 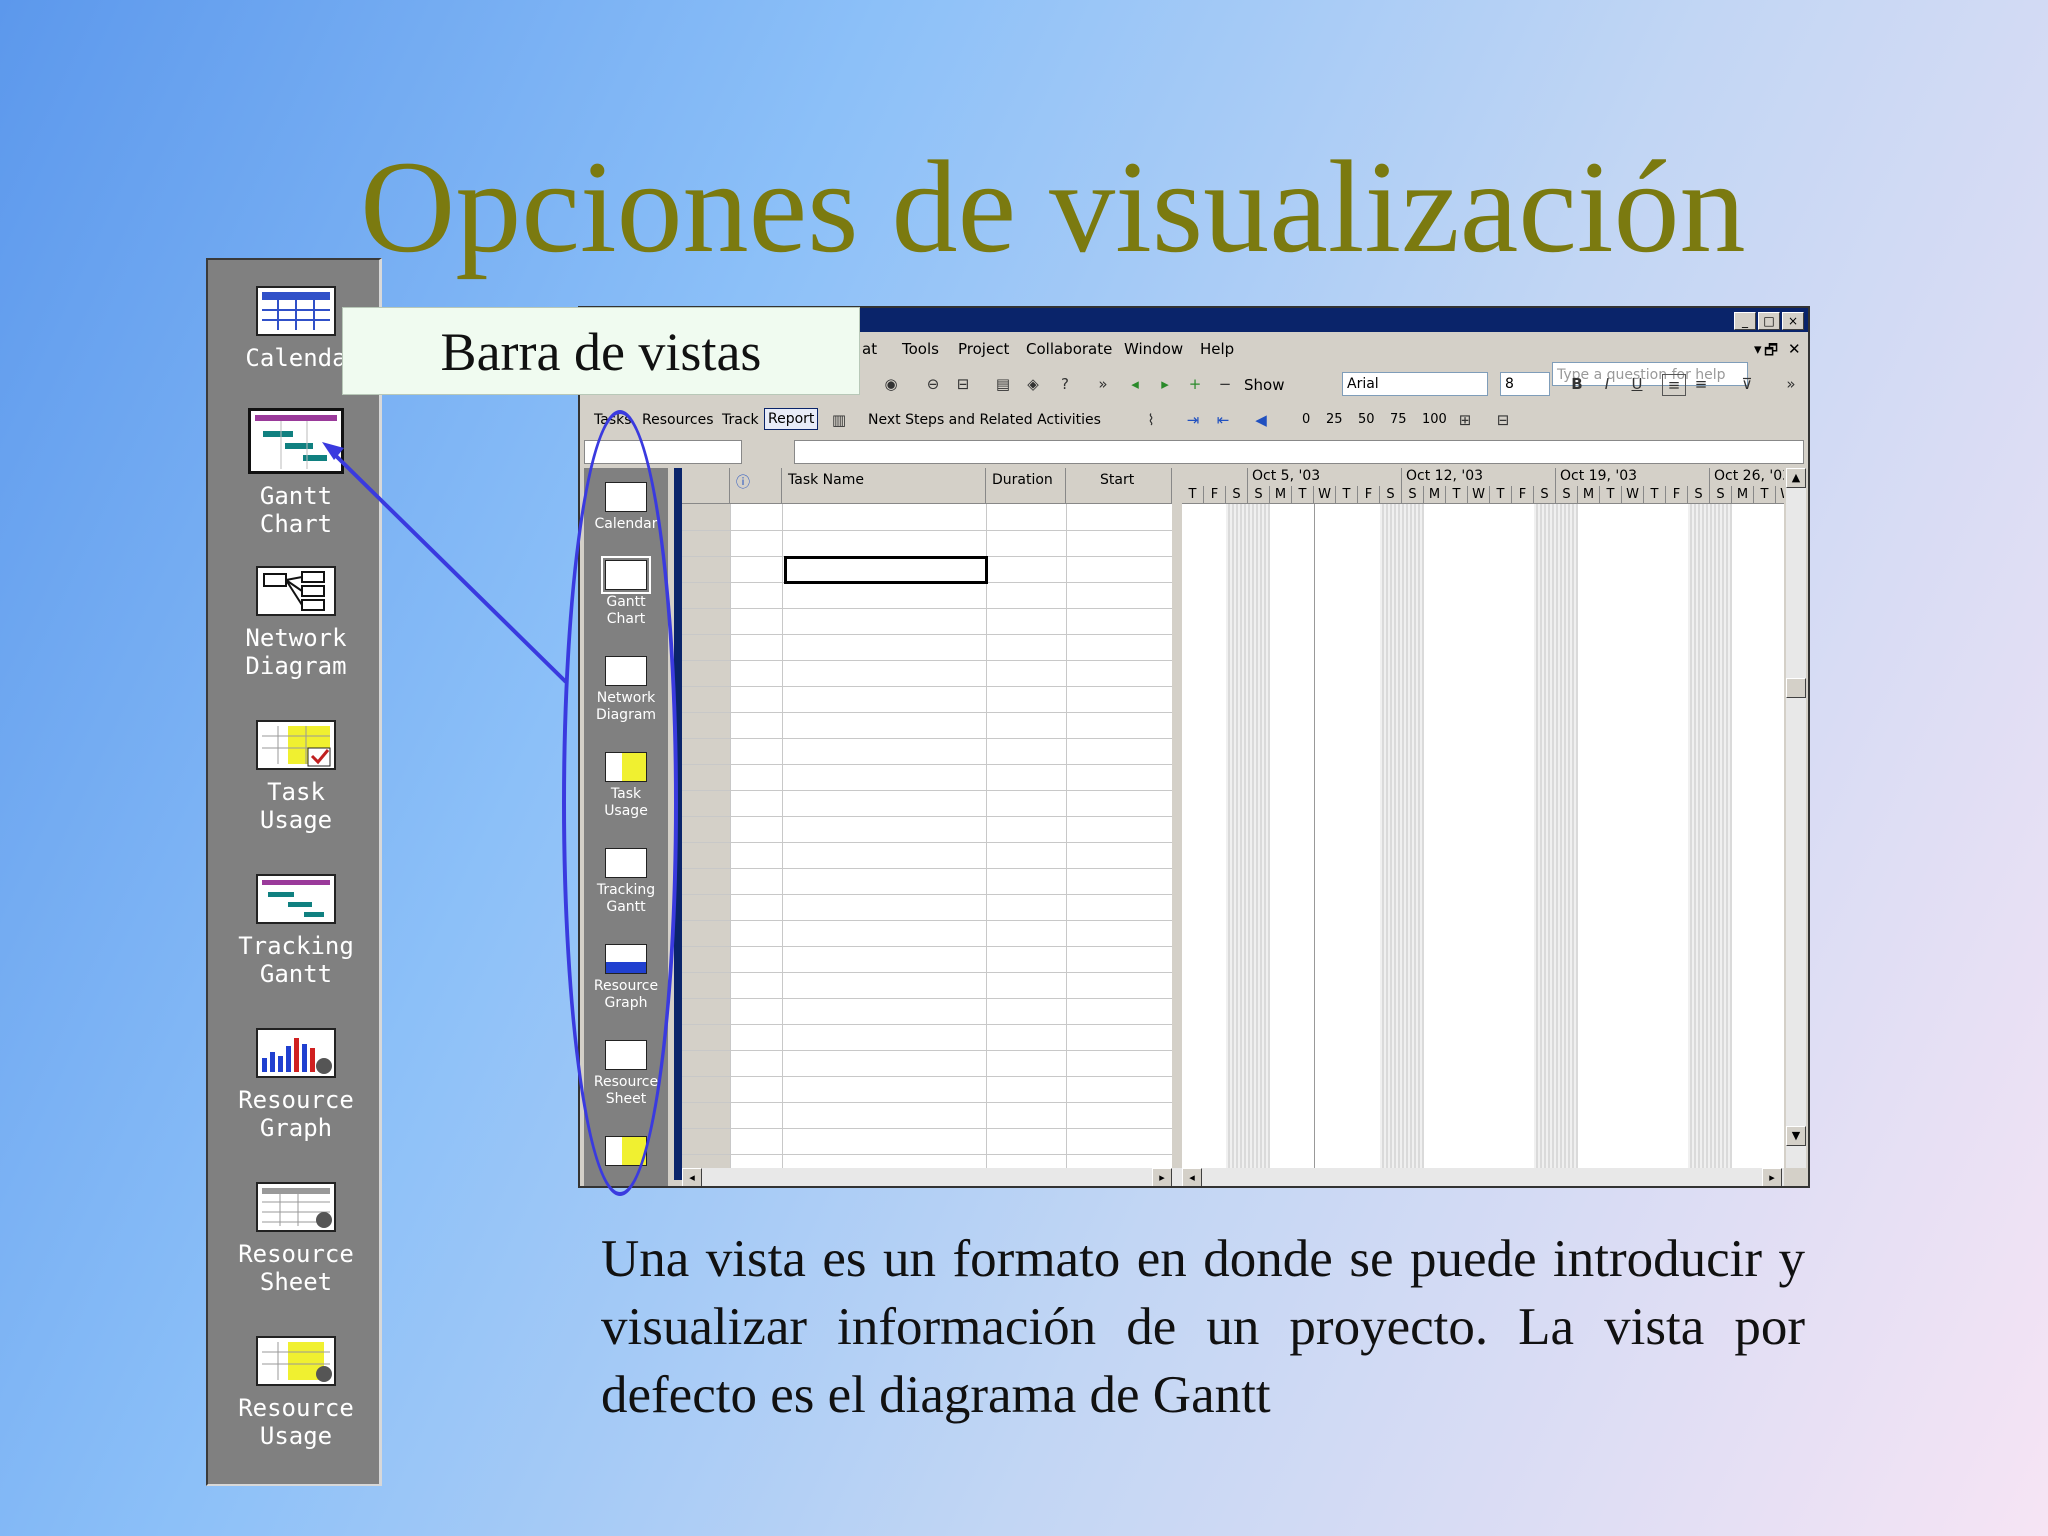 I want to click on view-resource-graph: Resource Graph, so click(x=293, y=1085).